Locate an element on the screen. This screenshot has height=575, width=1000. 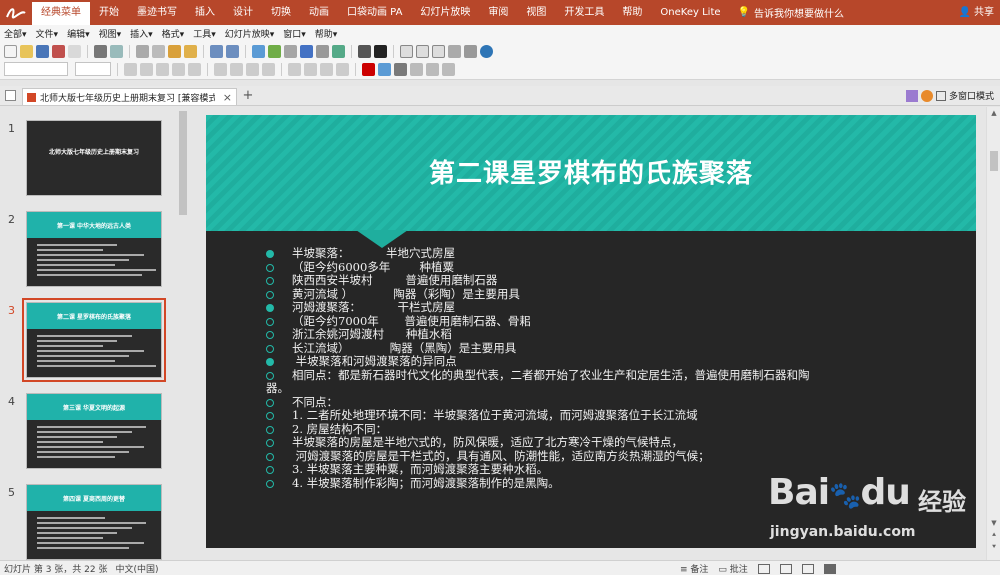
slide-scrollbar: ▲ ▼ ⯅ ⯆ is located at coordinates (993, 333).